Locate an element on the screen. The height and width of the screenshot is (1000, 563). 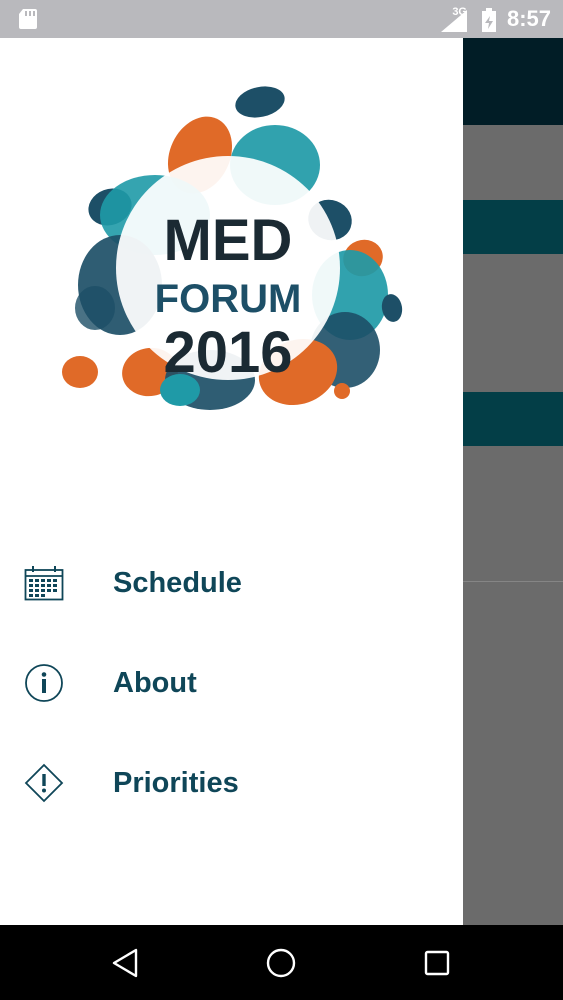
background-toolbar is located at coordinates (513, 81).